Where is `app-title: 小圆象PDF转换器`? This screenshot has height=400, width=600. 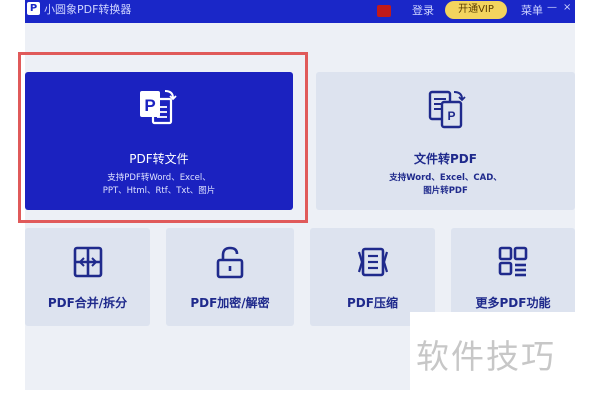
app-title: 小圆象PDF转换器 is located at coordinates (88, 9).